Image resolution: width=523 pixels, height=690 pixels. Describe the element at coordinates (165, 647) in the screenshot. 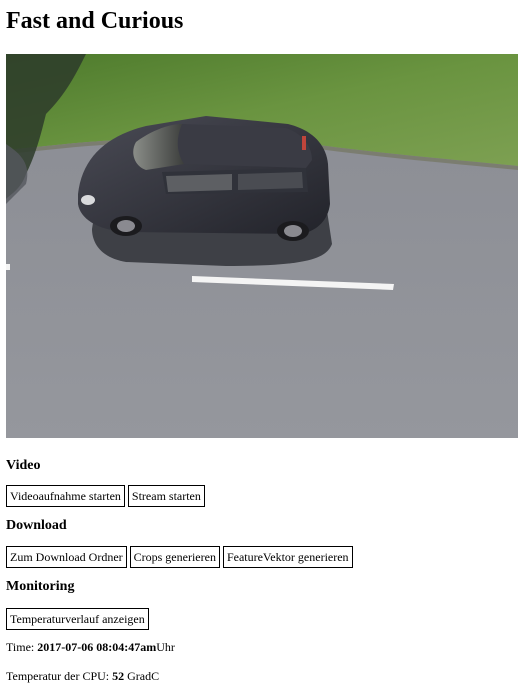

I see `time-suffix: Uhr` at that location.